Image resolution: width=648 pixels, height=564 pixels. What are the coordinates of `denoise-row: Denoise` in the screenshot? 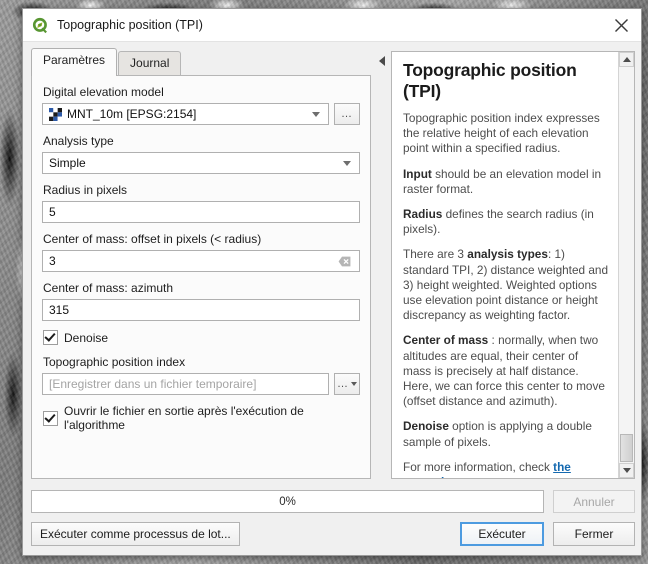 It's located at (201, 337).